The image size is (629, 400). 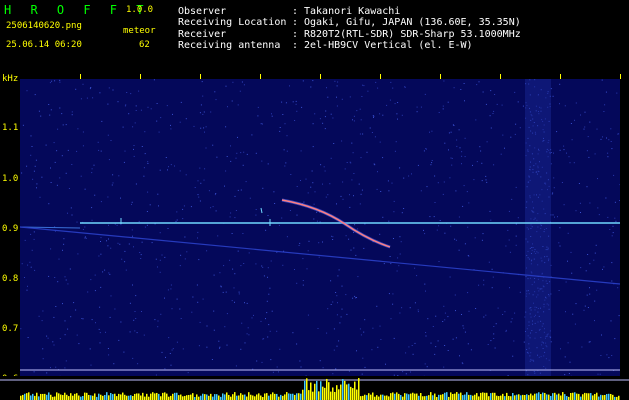 What do you see at coordinates (261, 210) in the screenshot?
I see `blip` at bounding box center [261, 210].